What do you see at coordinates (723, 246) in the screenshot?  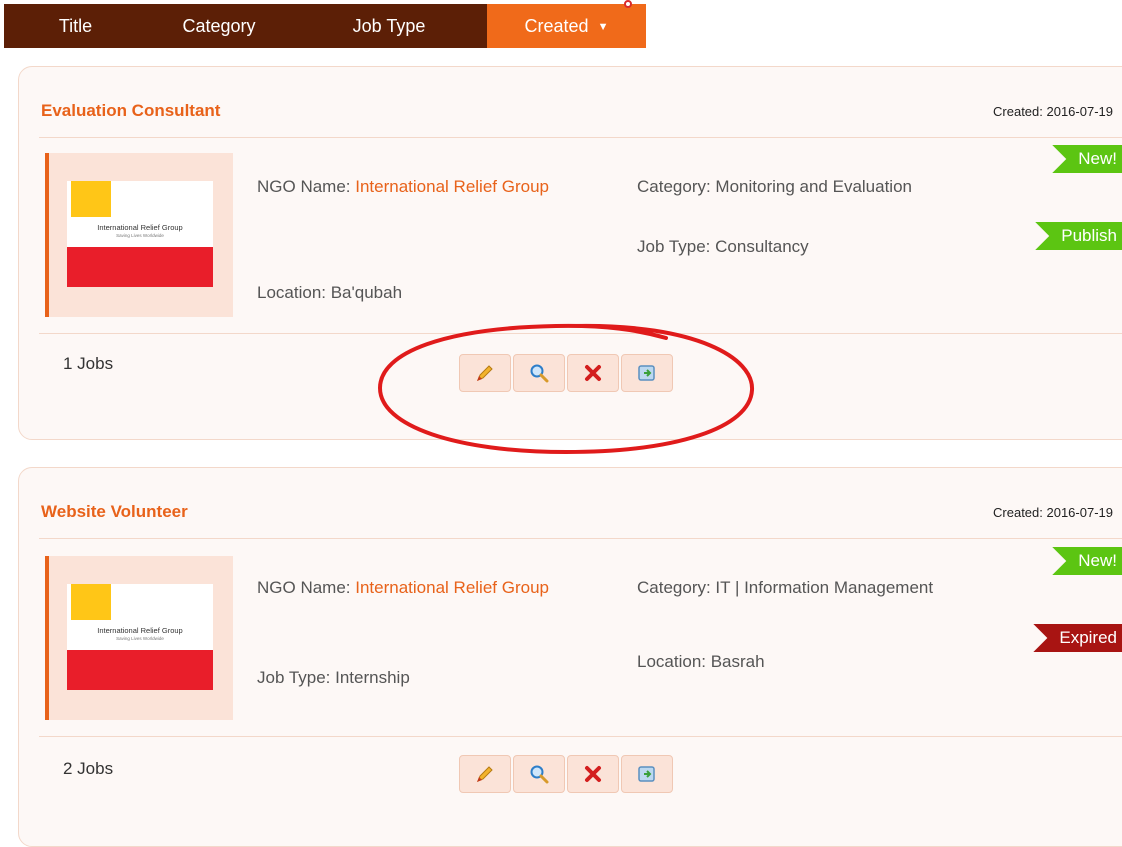 I see `job-type-field: Job Type: Consultancy` at bounding box center [723, 246].